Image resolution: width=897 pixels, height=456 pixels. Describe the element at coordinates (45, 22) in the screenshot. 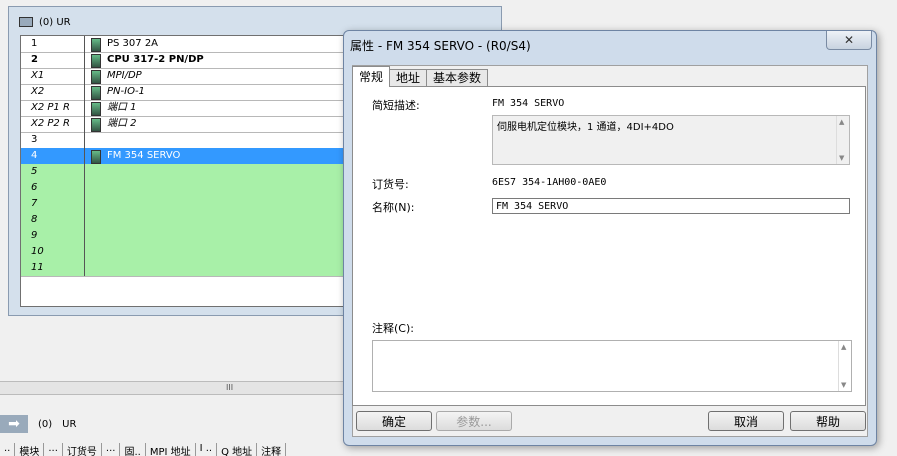

I see `rack-title: (0) UR` at that location.